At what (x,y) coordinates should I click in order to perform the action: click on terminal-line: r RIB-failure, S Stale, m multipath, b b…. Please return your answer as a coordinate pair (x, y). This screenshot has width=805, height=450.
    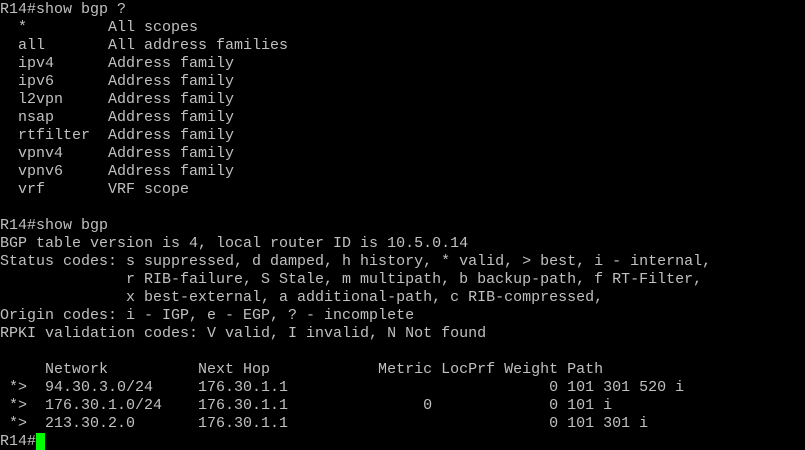
    Looking at the image, I should click on (351, 279).